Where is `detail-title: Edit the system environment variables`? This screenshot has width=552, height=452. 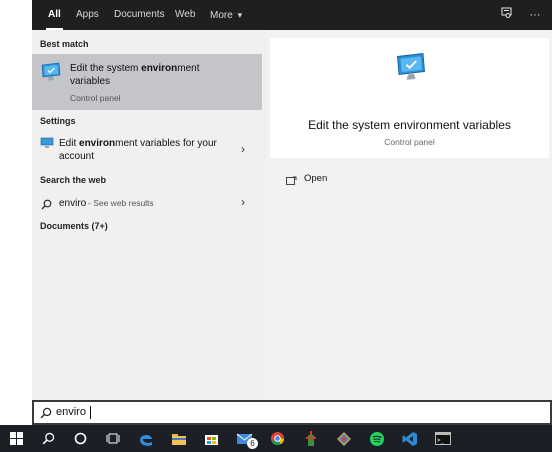 detail-title: Edit the system environment variables is located at coordinates (409, 125).